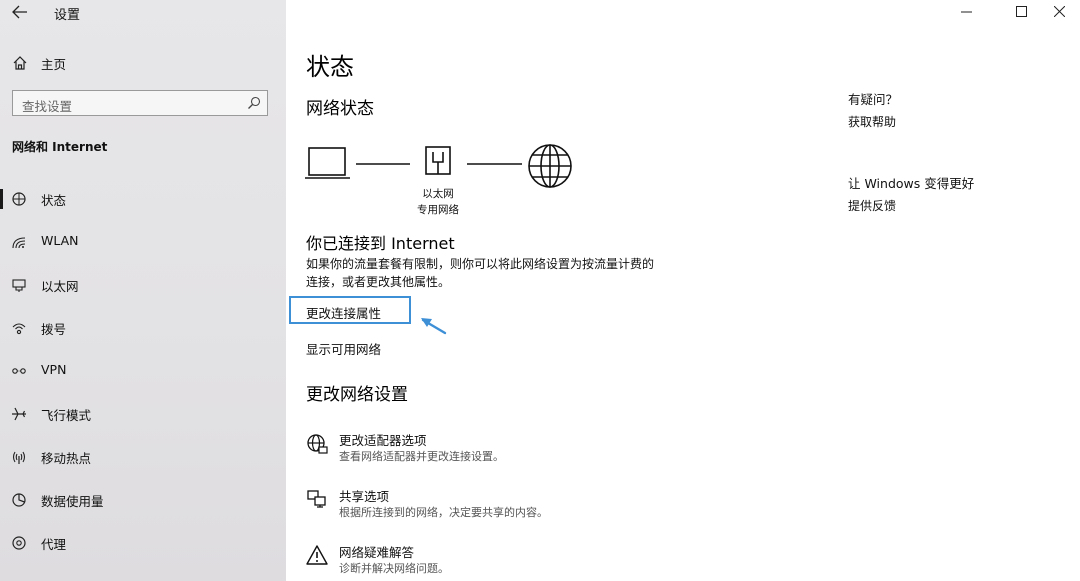 The image size is (1080, 581). Describe the element at coordinates (143, 328) in the screenshot. I see `sidebar-item-dialup: 拨号` at that location.